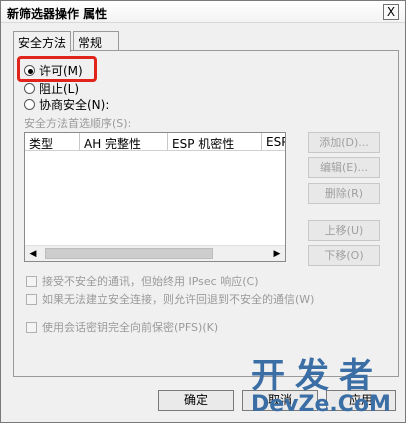 The image size is (406, 423). What do you see at coordinates (31, 327) in the screenshot?
I see `checkbox-pfs-box` at bounding box center [31, 327].